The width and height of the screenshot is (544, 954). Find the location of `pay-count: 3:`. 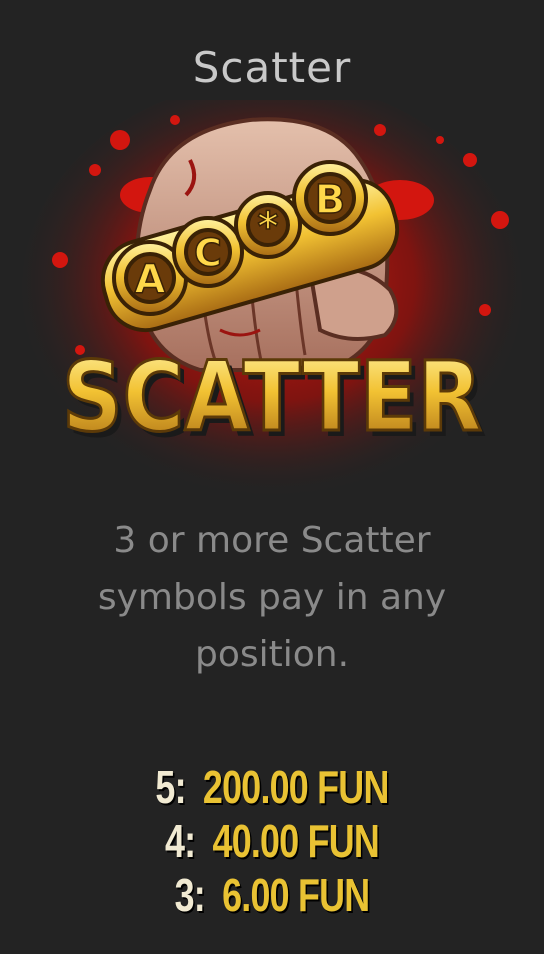

pay-count: 3: is located at coordinates (190, 895).